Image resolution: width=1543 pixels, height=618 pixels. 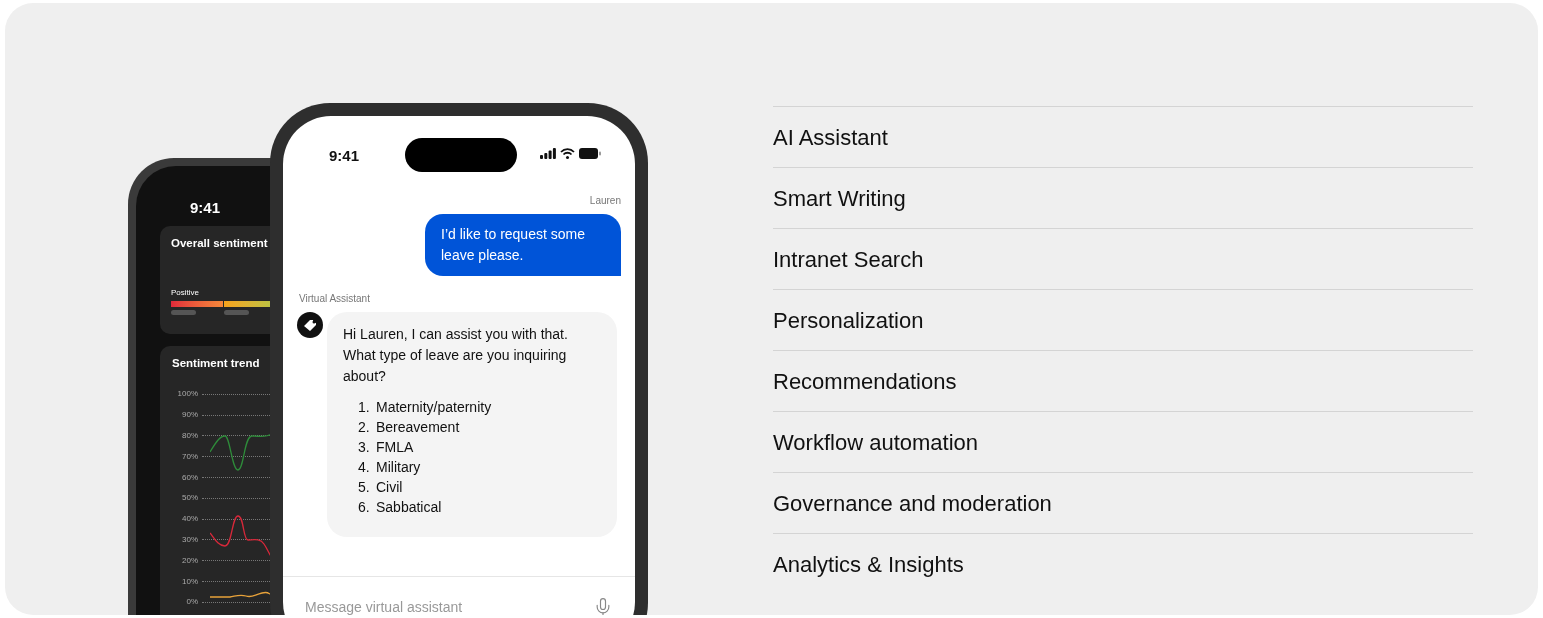 What do you see at coordinates (605, 201) in the screenshot?
I see `sender-name: Lauren` at bounding box center [605, 201].